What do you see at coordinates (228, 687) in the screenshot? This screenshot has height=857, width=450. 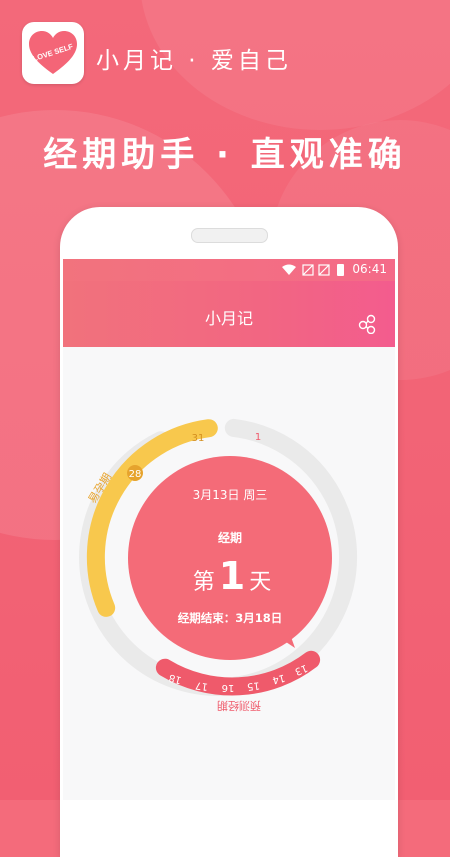 I see `predicted-day-16: 16` at bounding box center [228, 687].